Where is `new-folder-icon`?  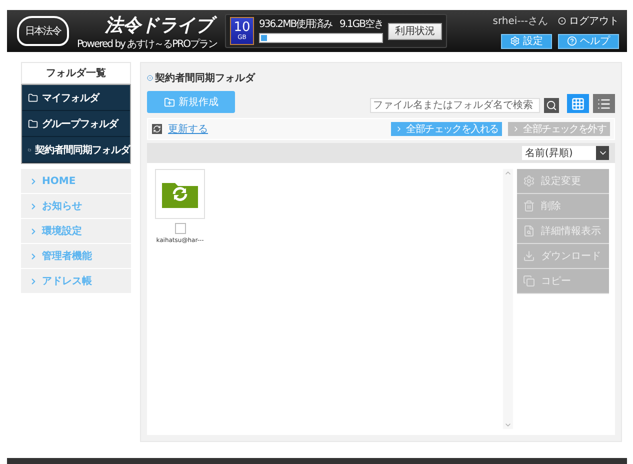 new-folder-icon is located at coordinates (169, 102).